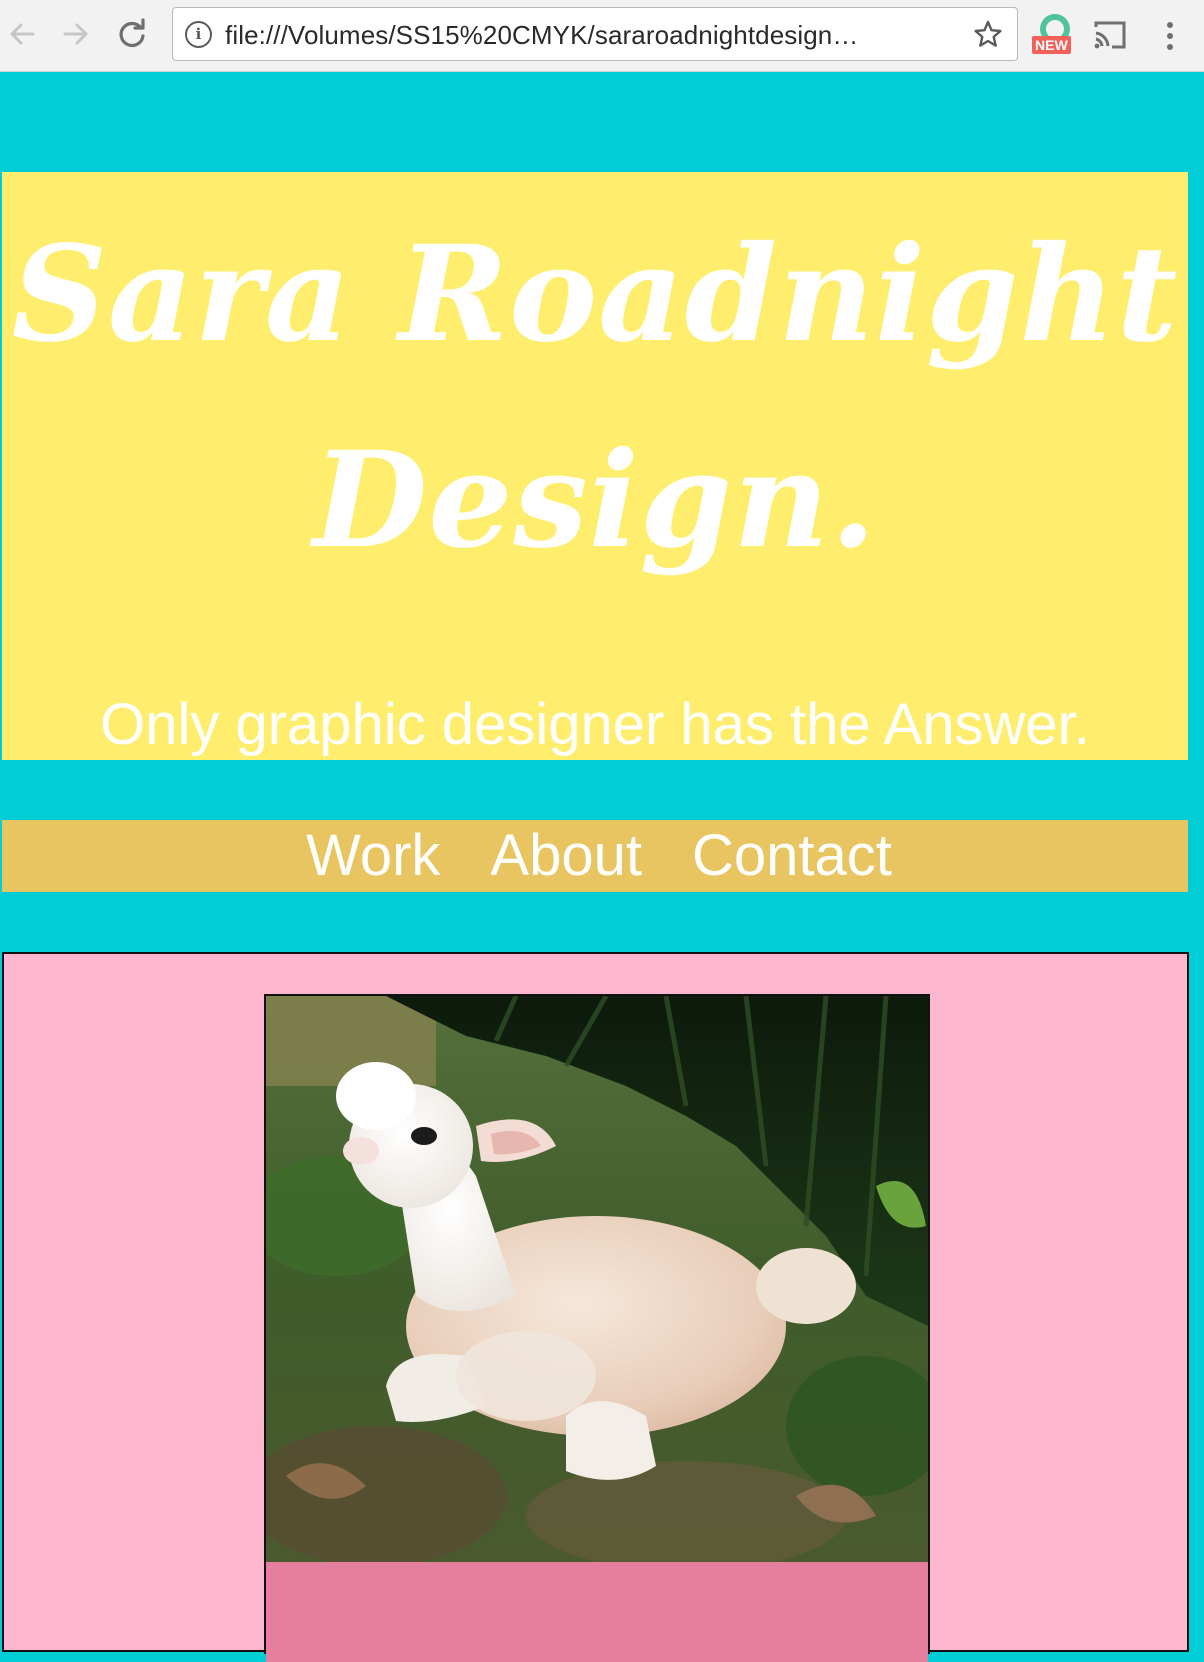 The height and width of the screenshot is (1662, 1204). What do you see at coordinates (373, 856) in the screenshot?
I see `nav-link-work: Work` at bounding box center [373, 856].